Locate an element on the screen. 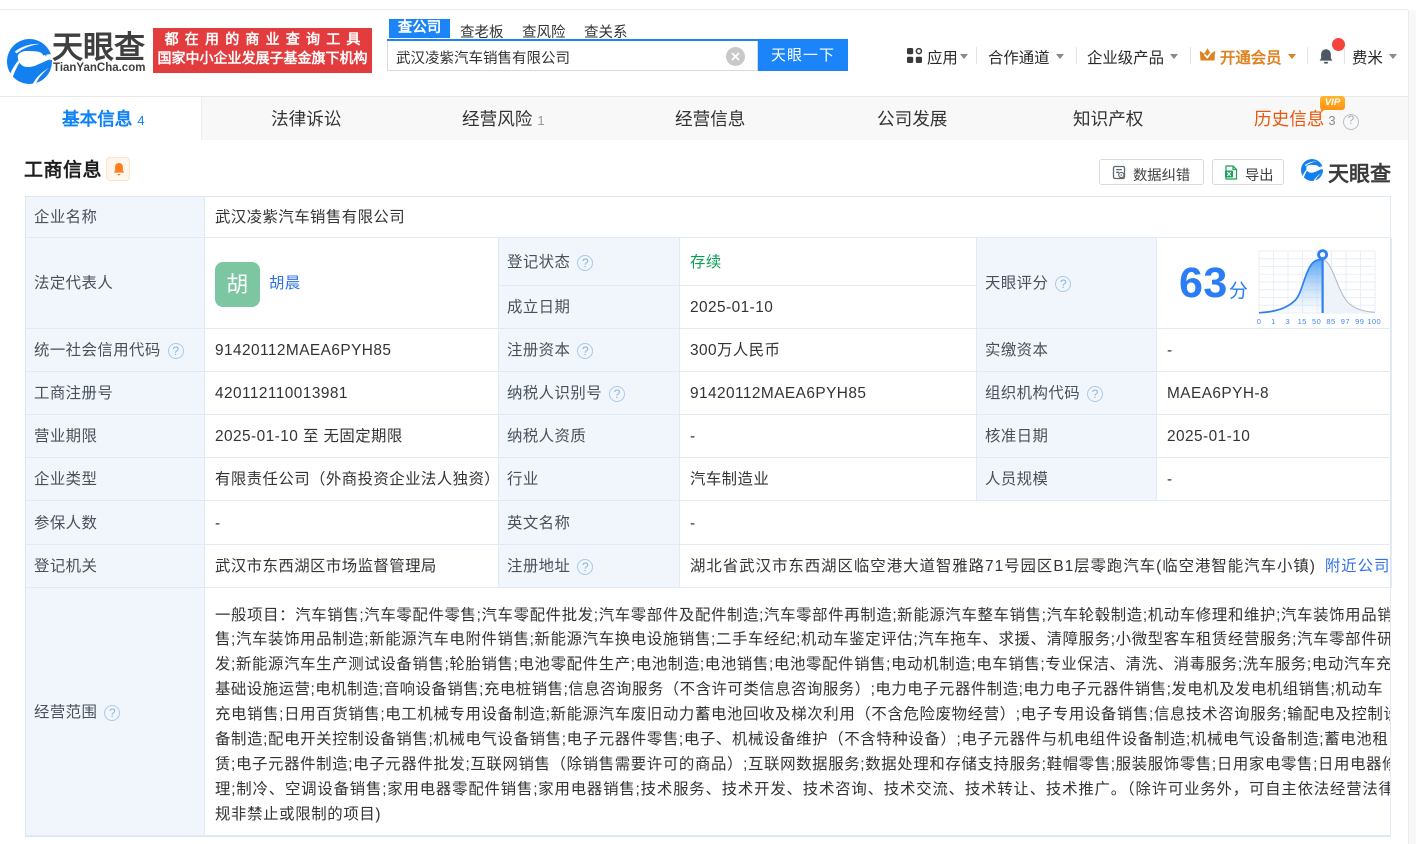 The height and width of the screenshot is (844, 1416). svg-text: 99 is located at coordinates (1359, 321).